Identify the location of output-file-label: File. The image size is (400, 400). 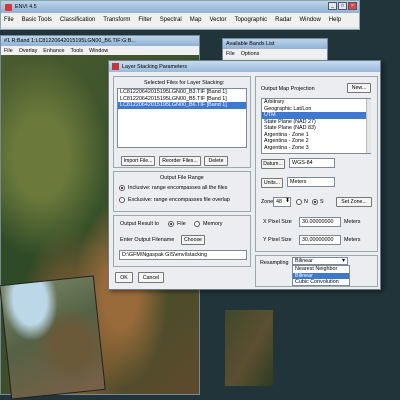
(181, 224).